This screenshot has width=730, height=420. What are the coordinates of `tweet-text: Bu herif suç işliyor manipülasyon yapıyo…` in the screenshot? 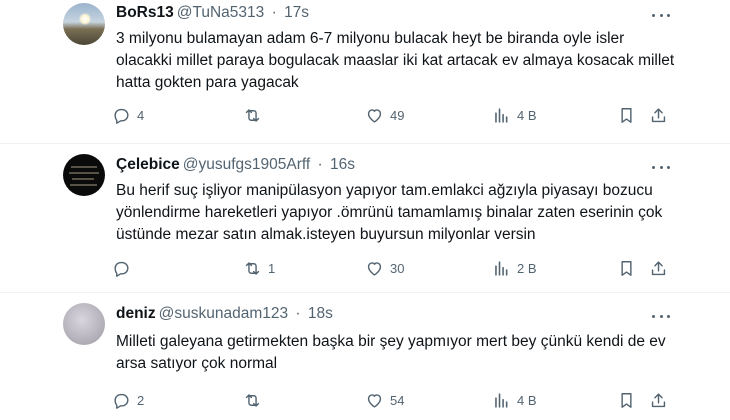 It's located at (389, 212).